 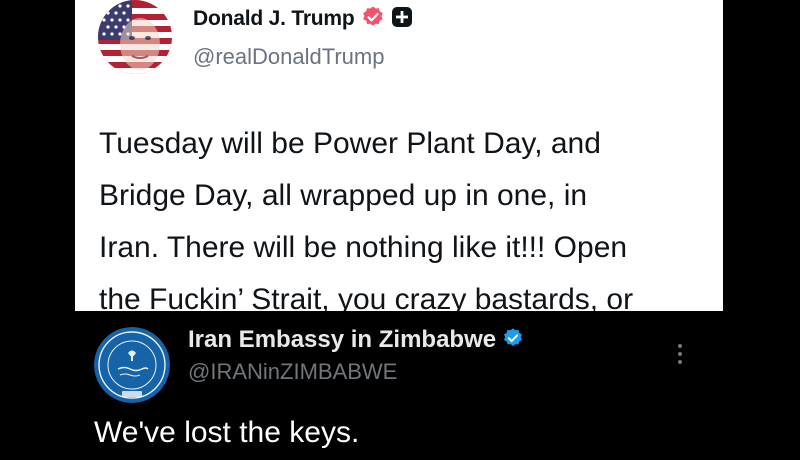 I want to click on plus-badge-icon, so click(x=402, y=19).